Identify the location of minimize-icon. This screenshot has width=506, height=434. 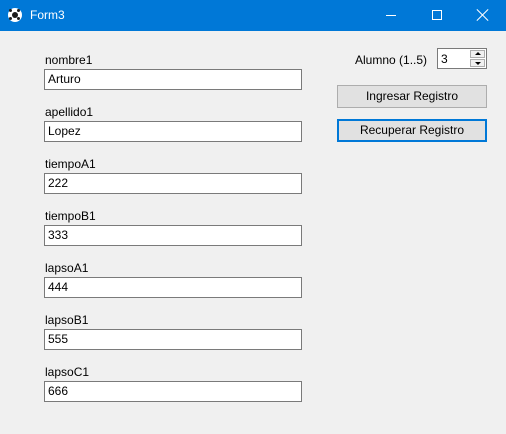
(391, 15).